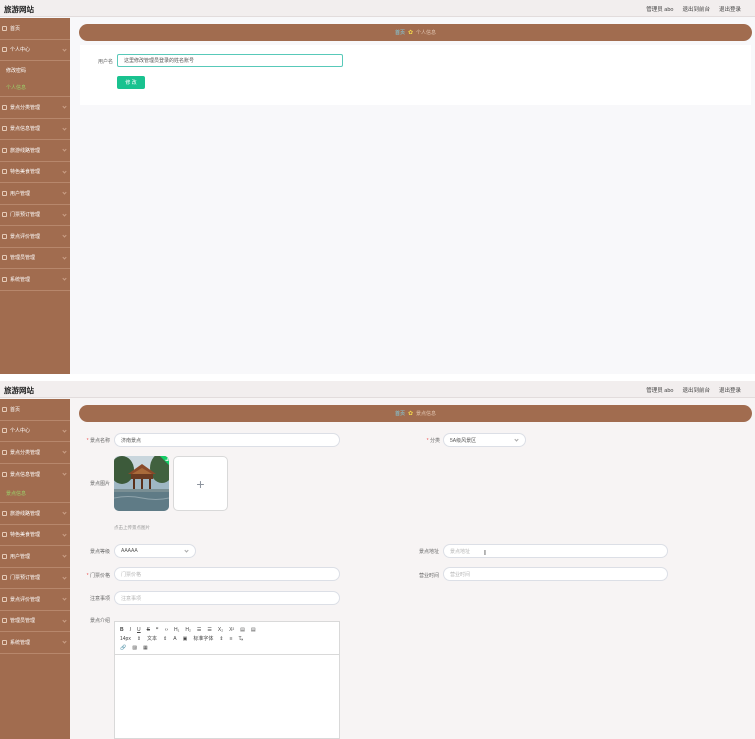 The image size is (755, 739). What do you see at coordinates (165, 638) in the screenshot?
I see `heading-select-arrow-icon: ⇕` at bounding box center [165, 638].